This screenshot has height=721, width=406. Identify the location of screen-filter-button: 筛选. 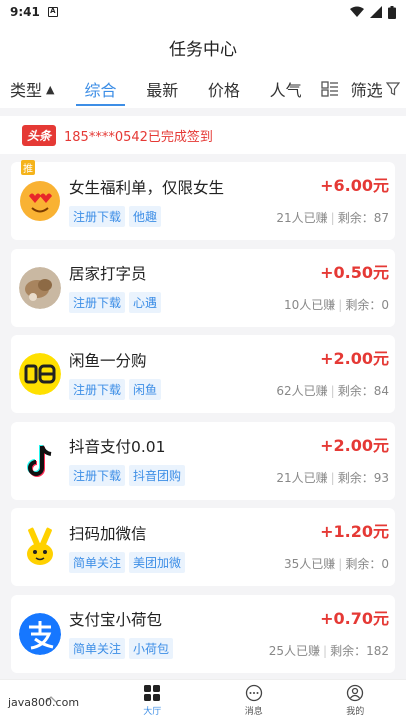
(375, 89).